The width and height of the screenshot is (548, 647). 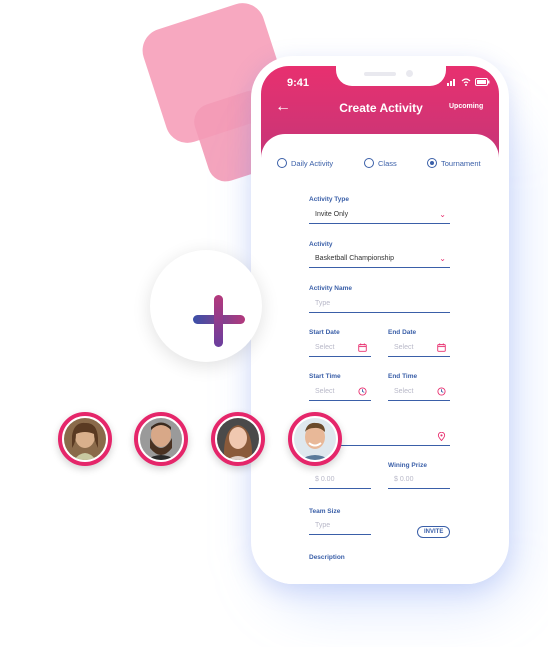 I want to click on end-time-placeholder: Select, so click(x=404, y=391).